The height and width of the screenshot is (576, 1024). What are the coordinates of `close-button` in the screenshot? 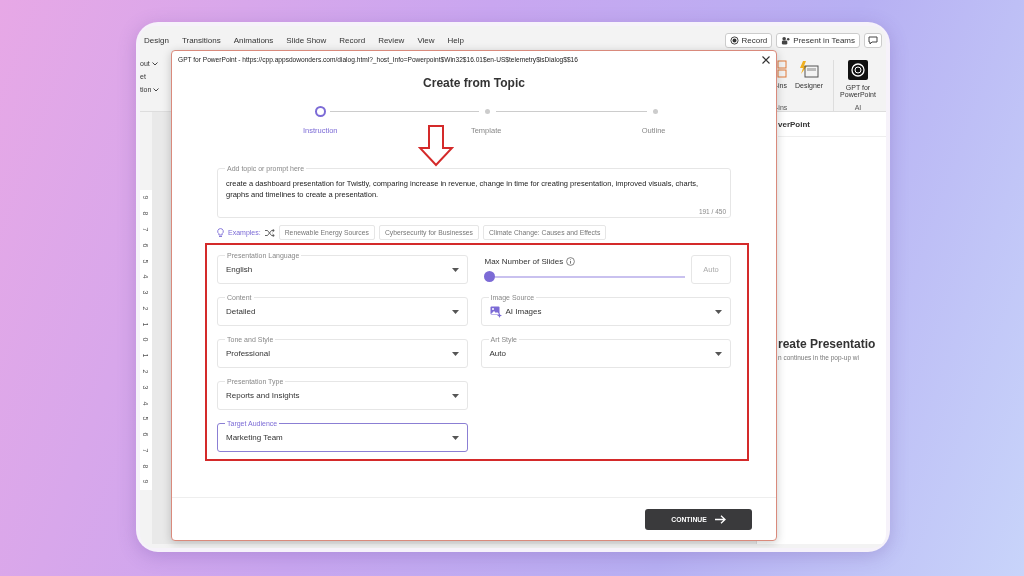 It's located at (766, 59).